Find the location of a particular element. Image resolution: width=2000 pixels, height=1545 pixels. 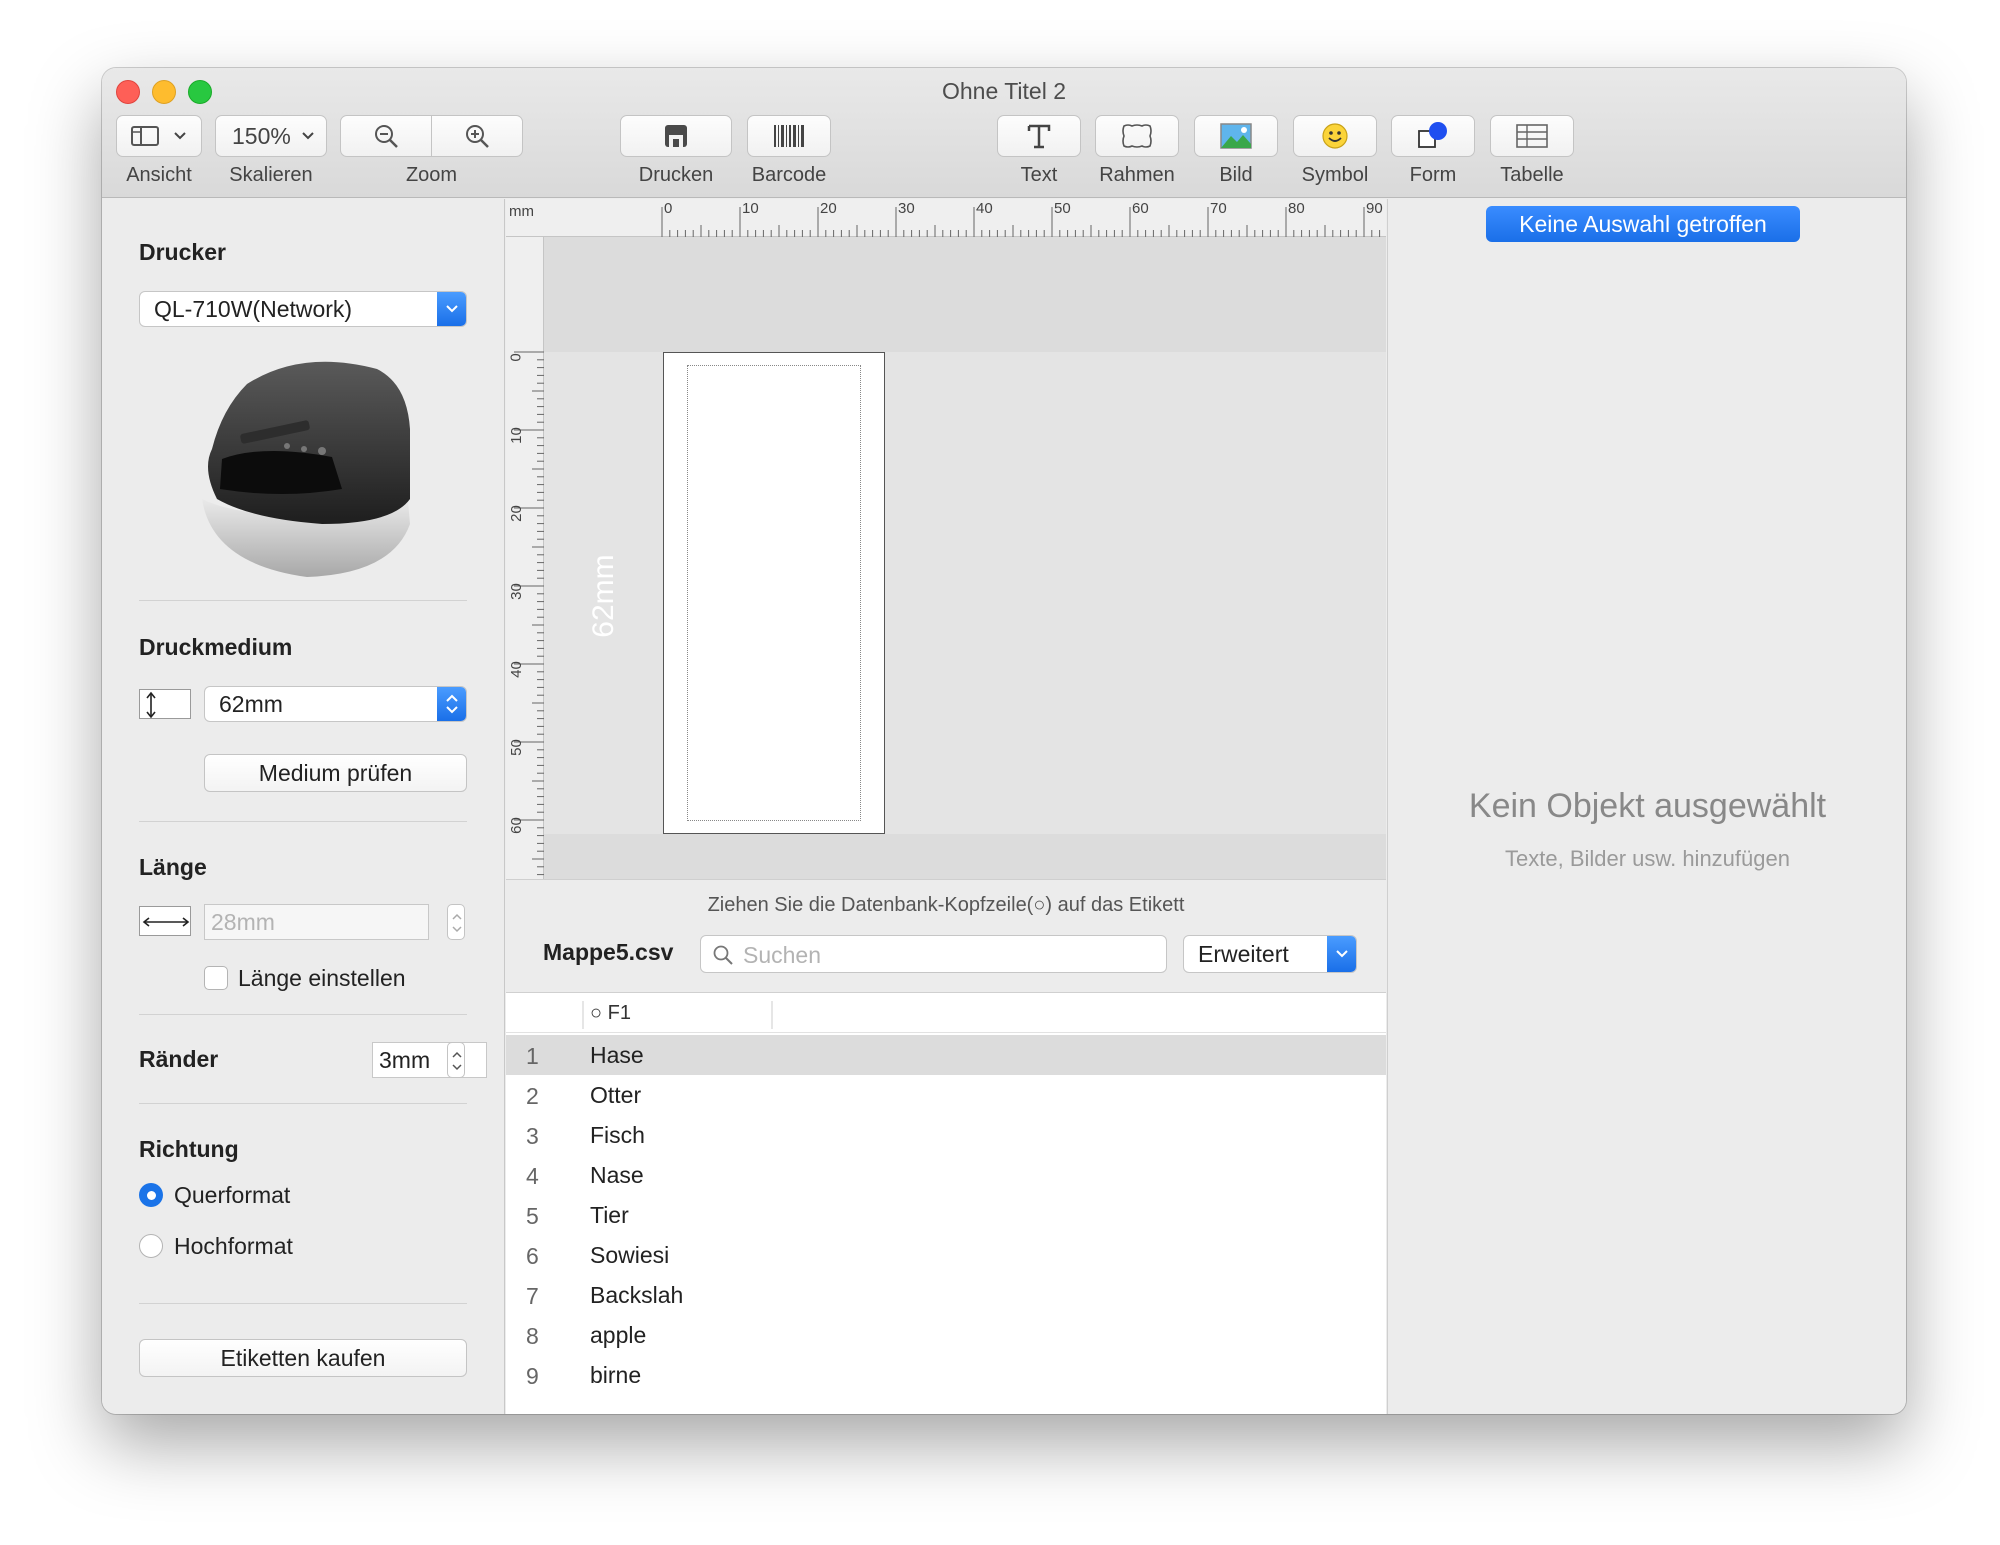

column-divider is located at coordinates (772, 1015).